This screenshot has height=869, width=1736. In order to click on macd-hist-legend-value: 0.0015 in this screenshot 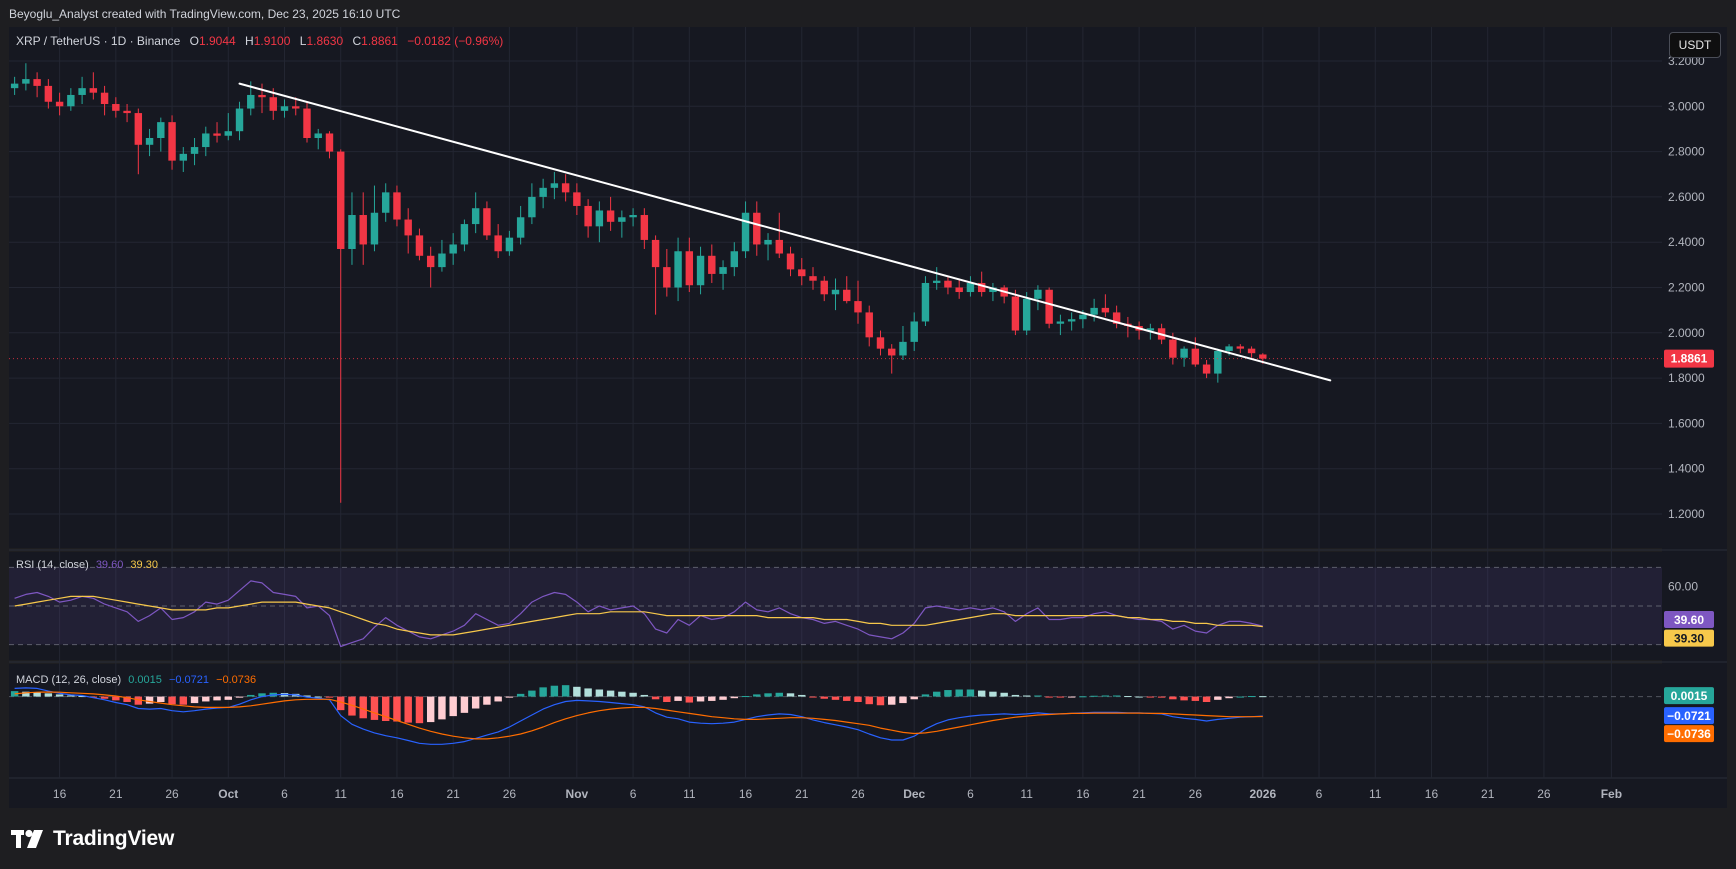, I will do `click(145, 680)`.